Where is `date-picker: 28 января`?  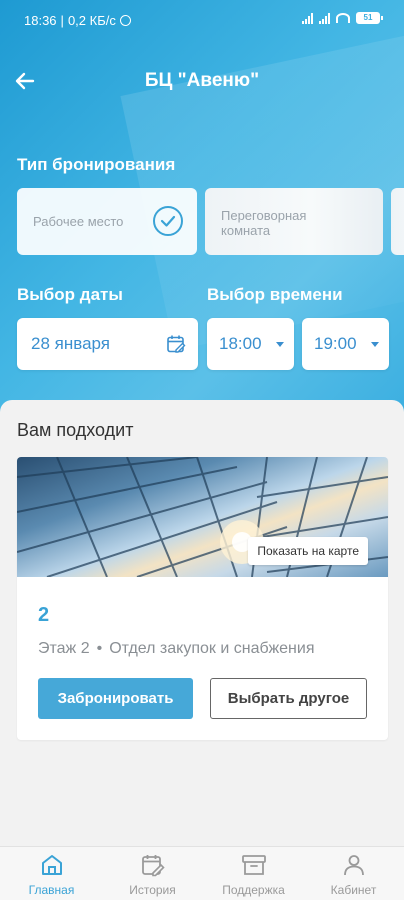
date-picker: 28 января is located at coordinates (107, 344).